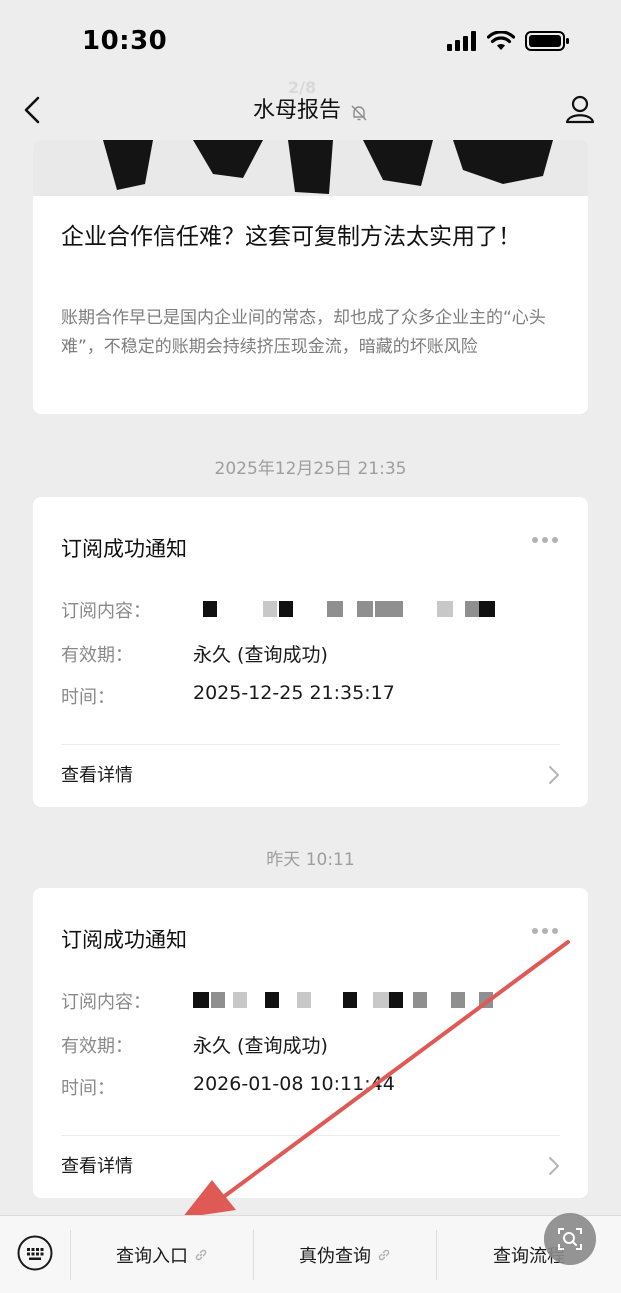 The height and width of the screenshot is (1293, 621). I want to click on menu-item-authenticity-check: 真伪查询, so click(345, 1254).